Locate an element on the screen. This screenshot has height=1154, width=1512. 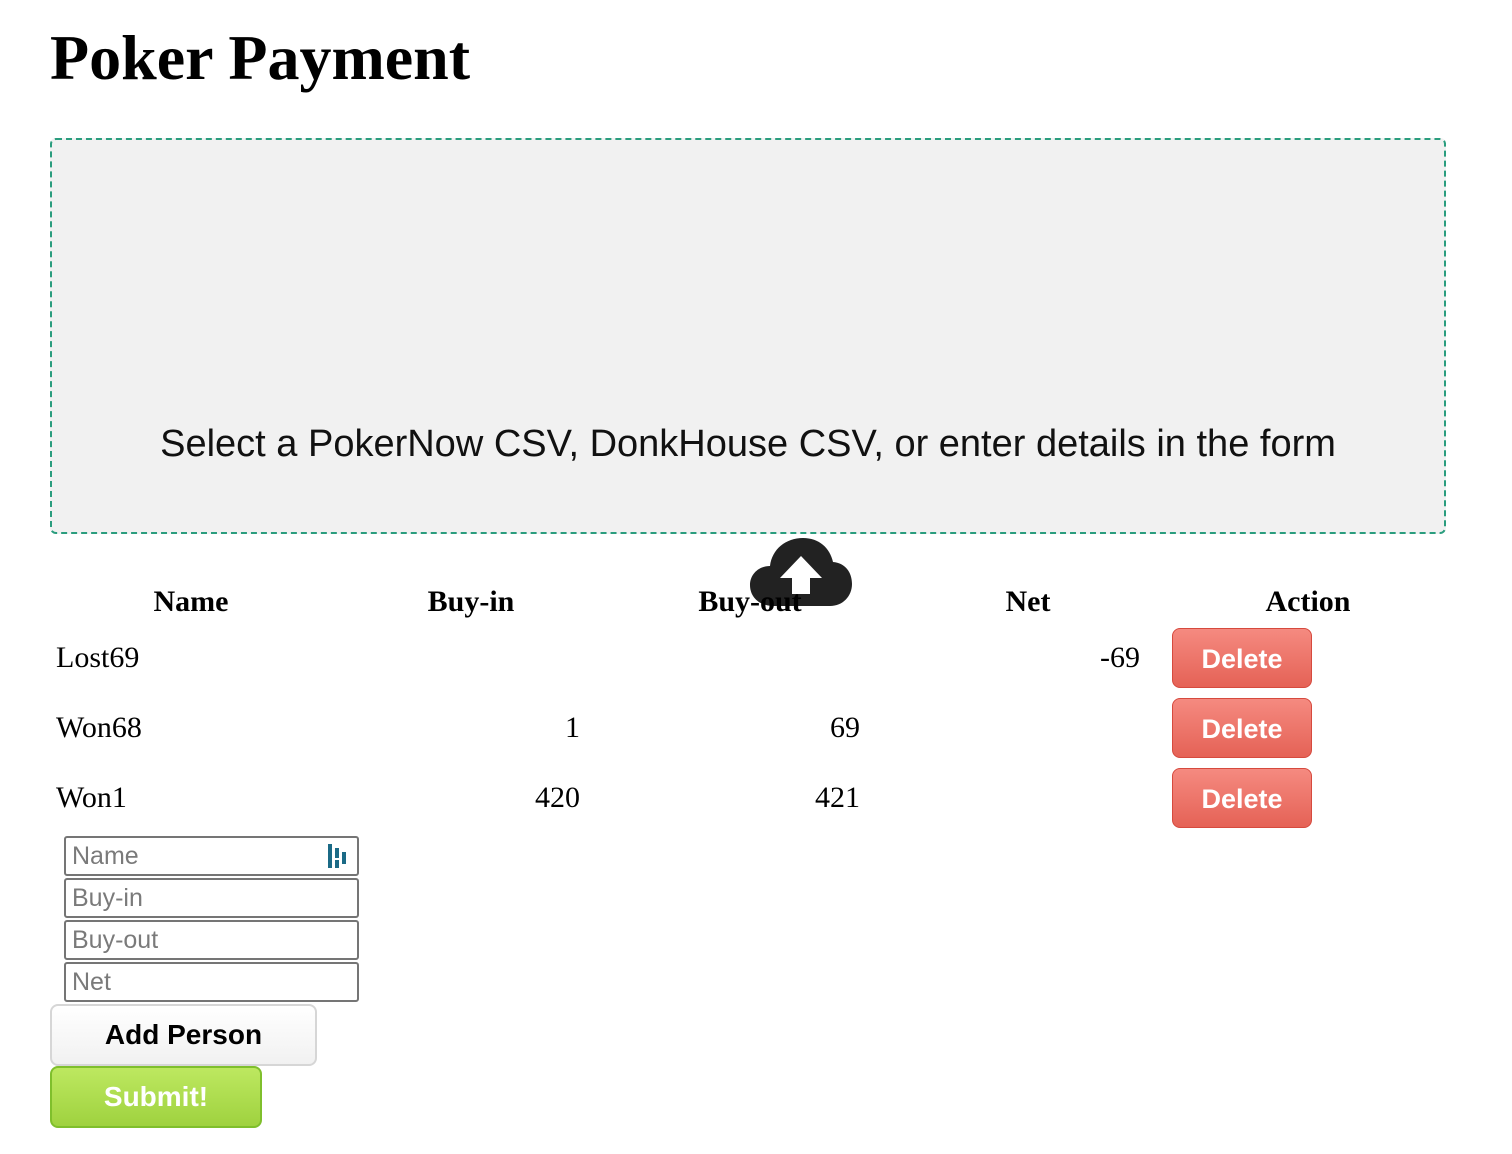
row-buy-out: 69 is located at coordinates (845, 727).